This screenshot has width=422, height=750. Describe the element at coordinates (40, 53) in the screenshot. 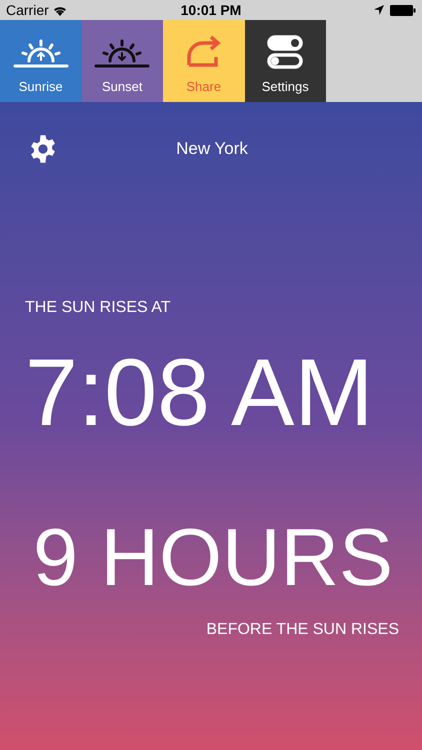

I see `sunrise-icon` at that location.